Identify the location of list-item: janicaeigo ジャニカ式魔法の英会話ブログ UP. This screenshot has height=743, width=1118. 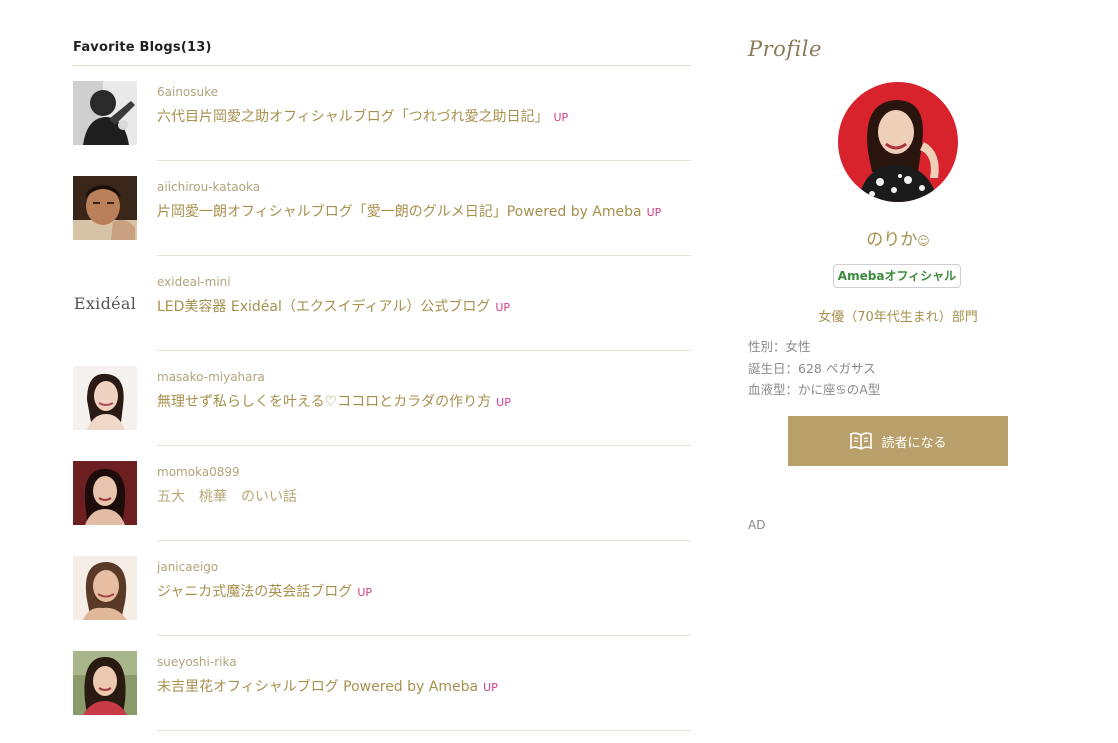
(382, 588).